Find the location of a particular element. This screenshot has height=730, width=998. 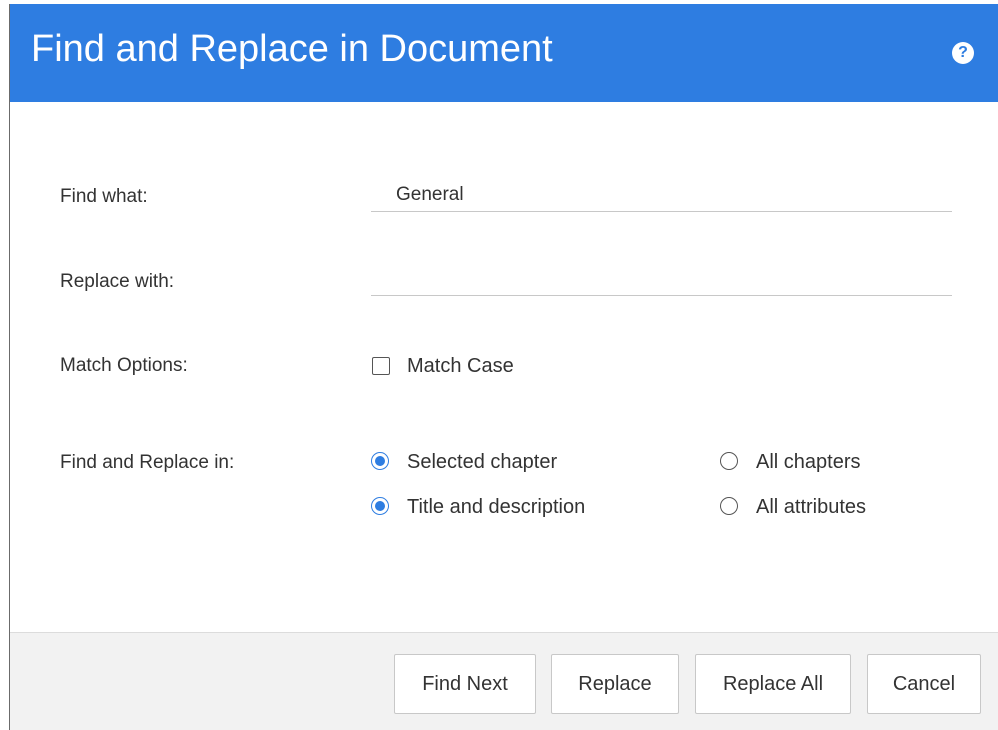

scope-label: Find and Replace in: is located at coordinates (147, 462).